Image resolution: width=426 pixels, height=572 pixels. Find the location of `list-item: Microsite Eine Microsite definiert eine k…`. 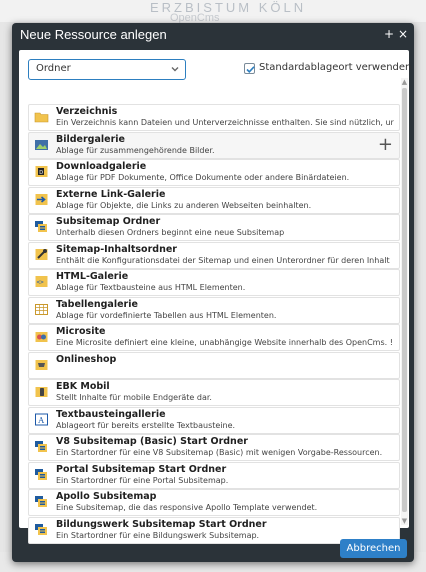

list-item: Microsite Eine Microsite definiert eine k… is located at coordinates (214, 337).